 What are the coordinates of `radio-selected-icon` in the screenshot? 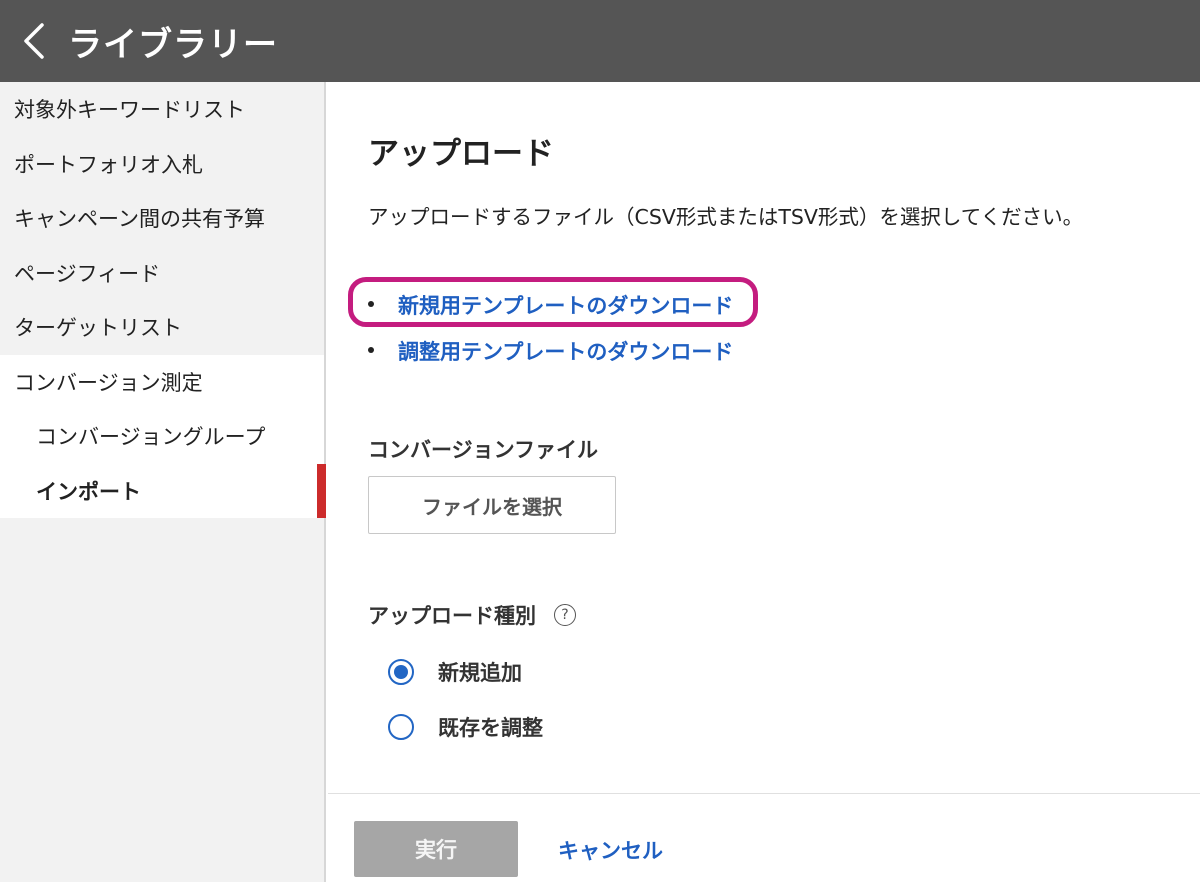 It's located at (401, 671).